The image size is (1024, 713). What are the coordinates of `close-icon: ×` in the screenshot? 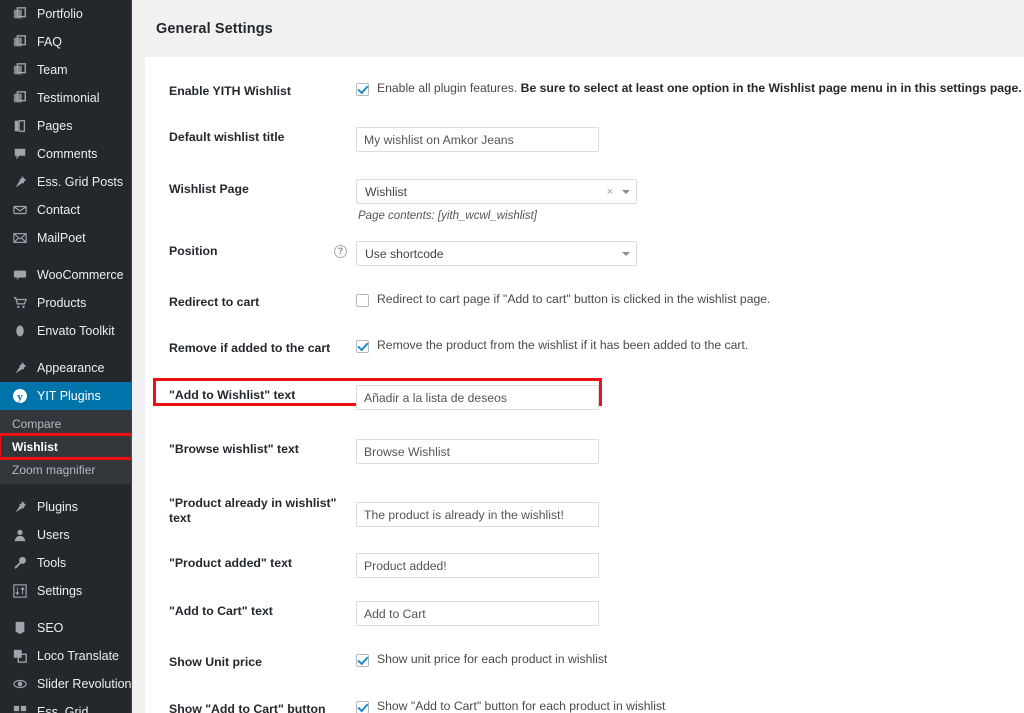 It's located at (610, 192).